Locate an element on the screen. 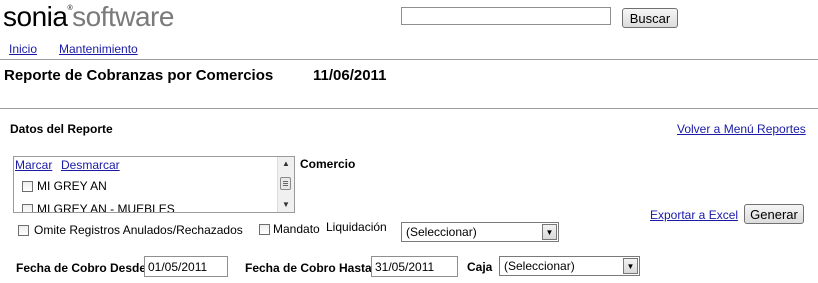  brand-name-light: software is located at coordinates (123, 16).